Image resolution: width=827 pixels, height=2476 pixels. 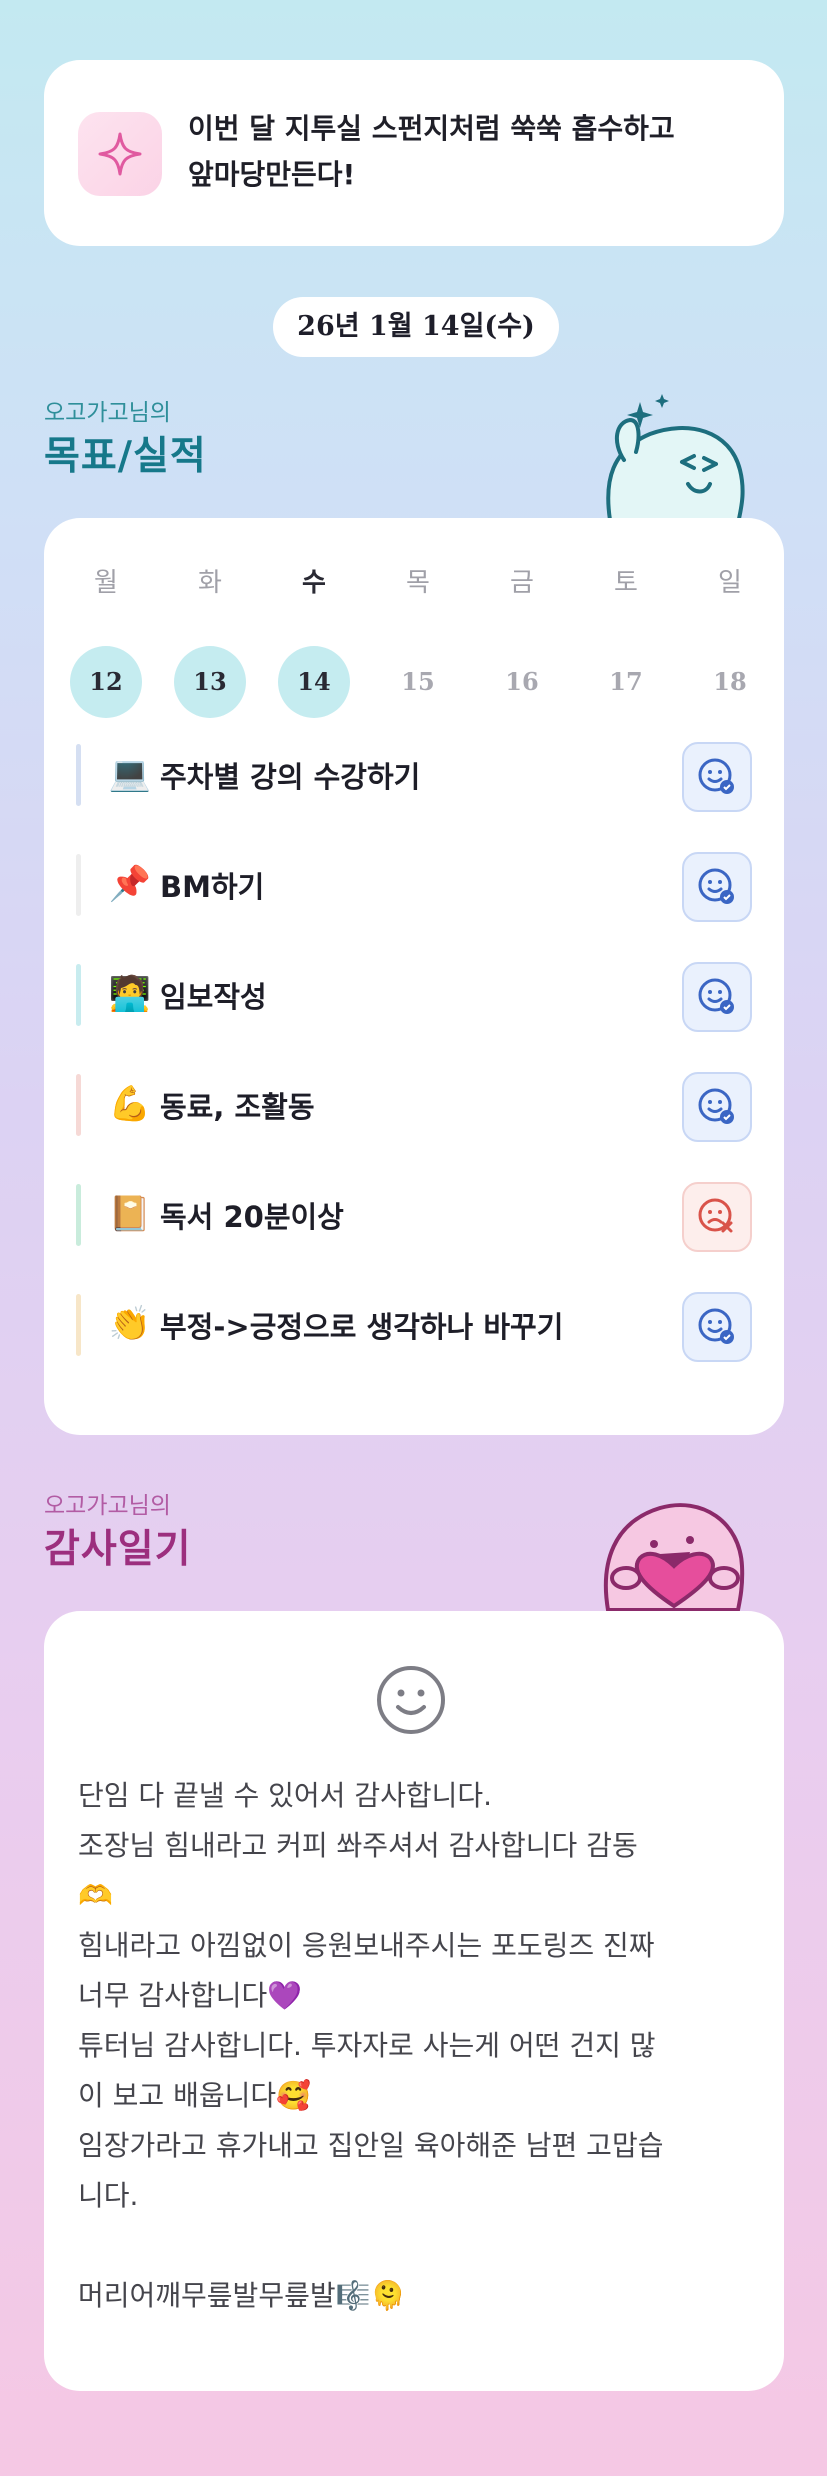 I want to click on weekday-label: 수, so click(x=314, y=582).